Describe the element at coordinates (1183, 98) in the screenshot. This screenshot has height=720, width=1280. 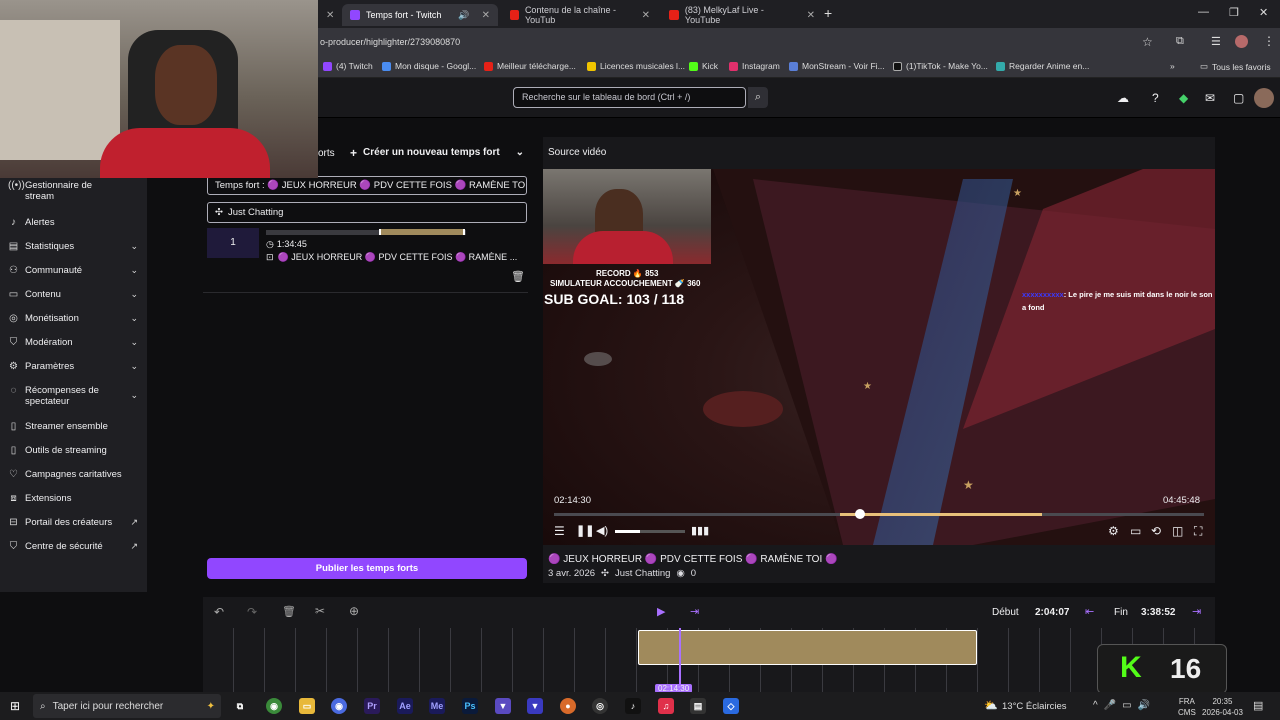
I see `gem-icon: ◆` at that location.